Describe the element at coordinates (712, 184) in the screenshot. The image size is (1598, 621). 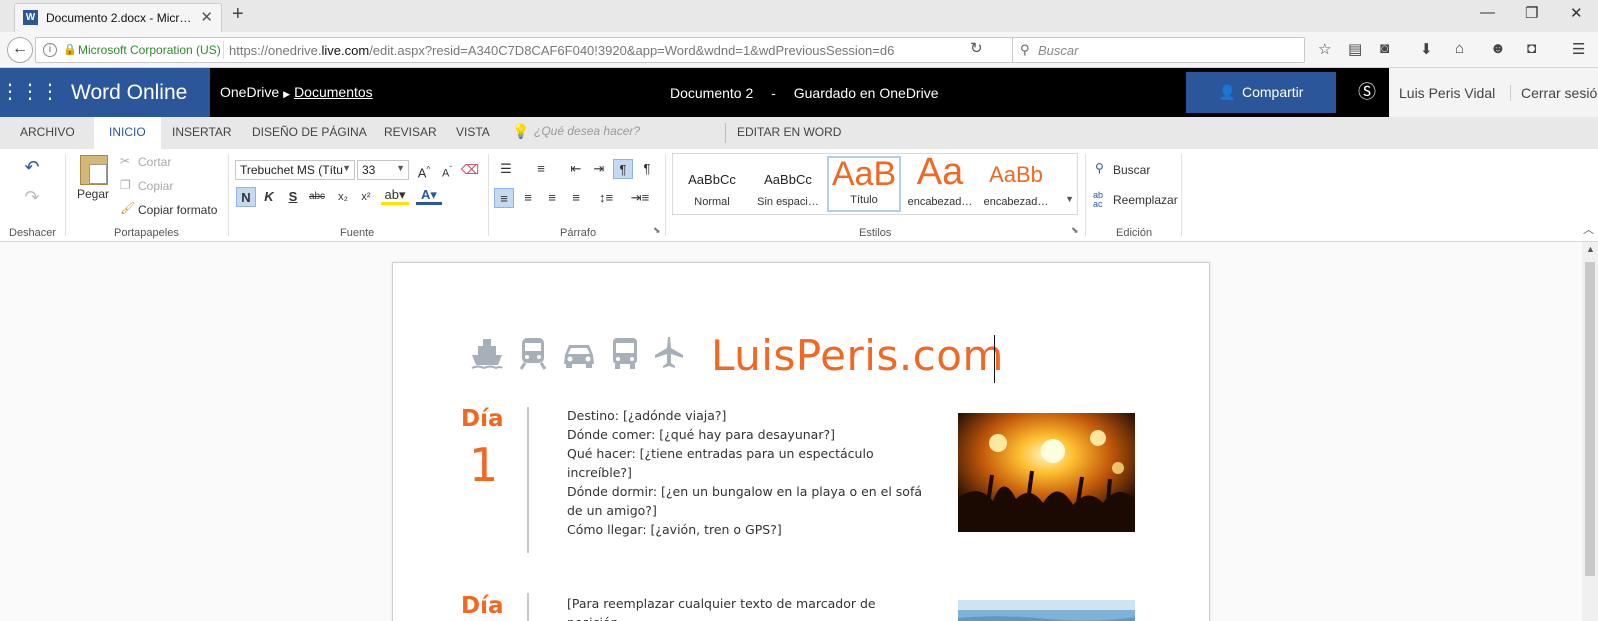
I see `style-normal: AaBbCc Normal` at that location.